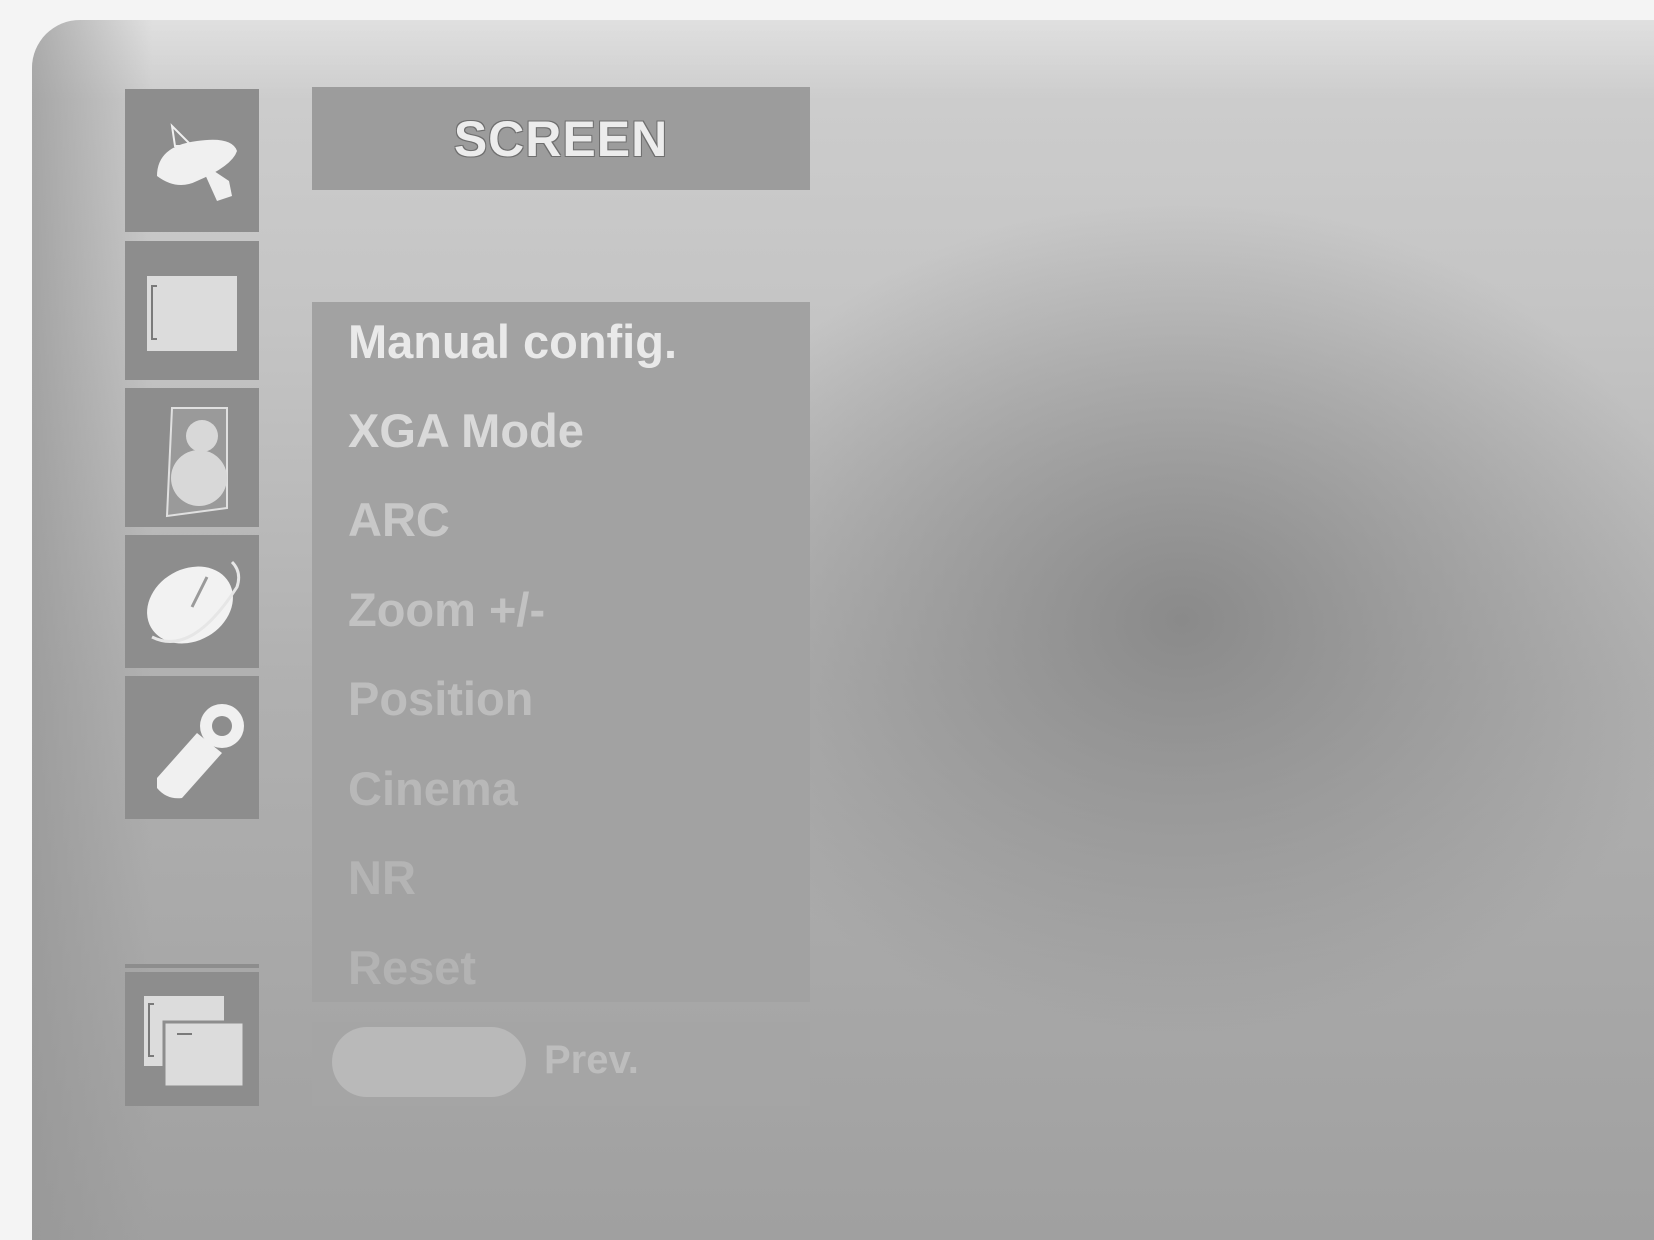 Image resolution: width=1654 pixels, height=1240 pixels. I want to click on sidebar-tile-pip, so click(192, 1039).